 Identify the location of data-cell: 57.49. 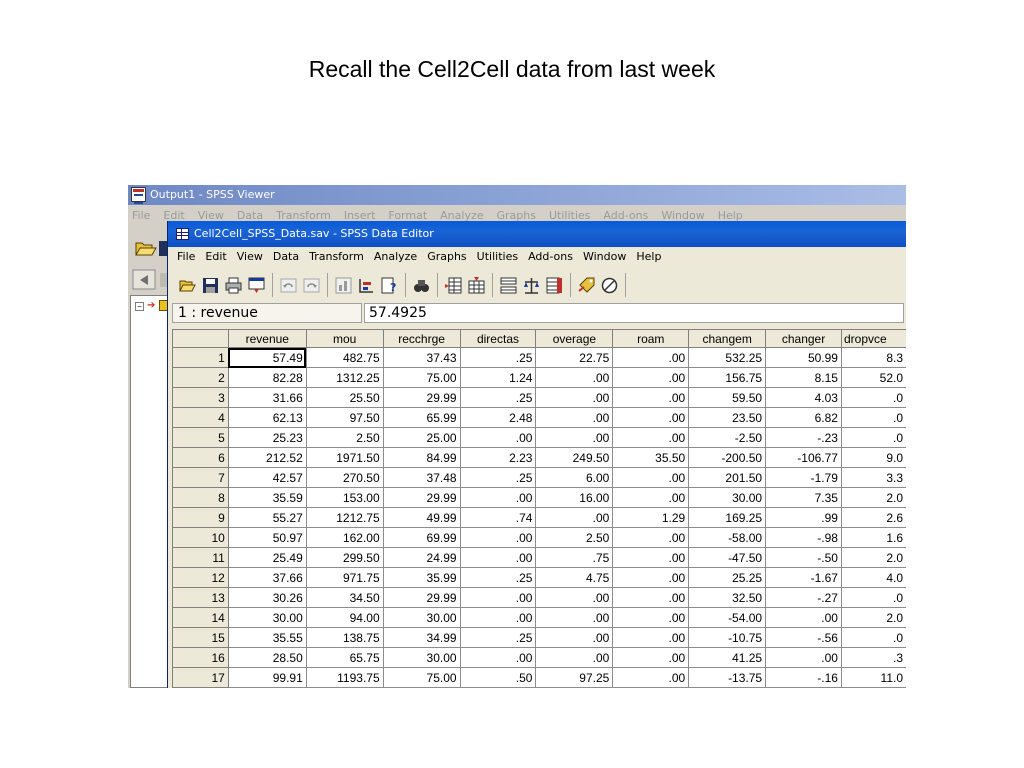
(267, 357).